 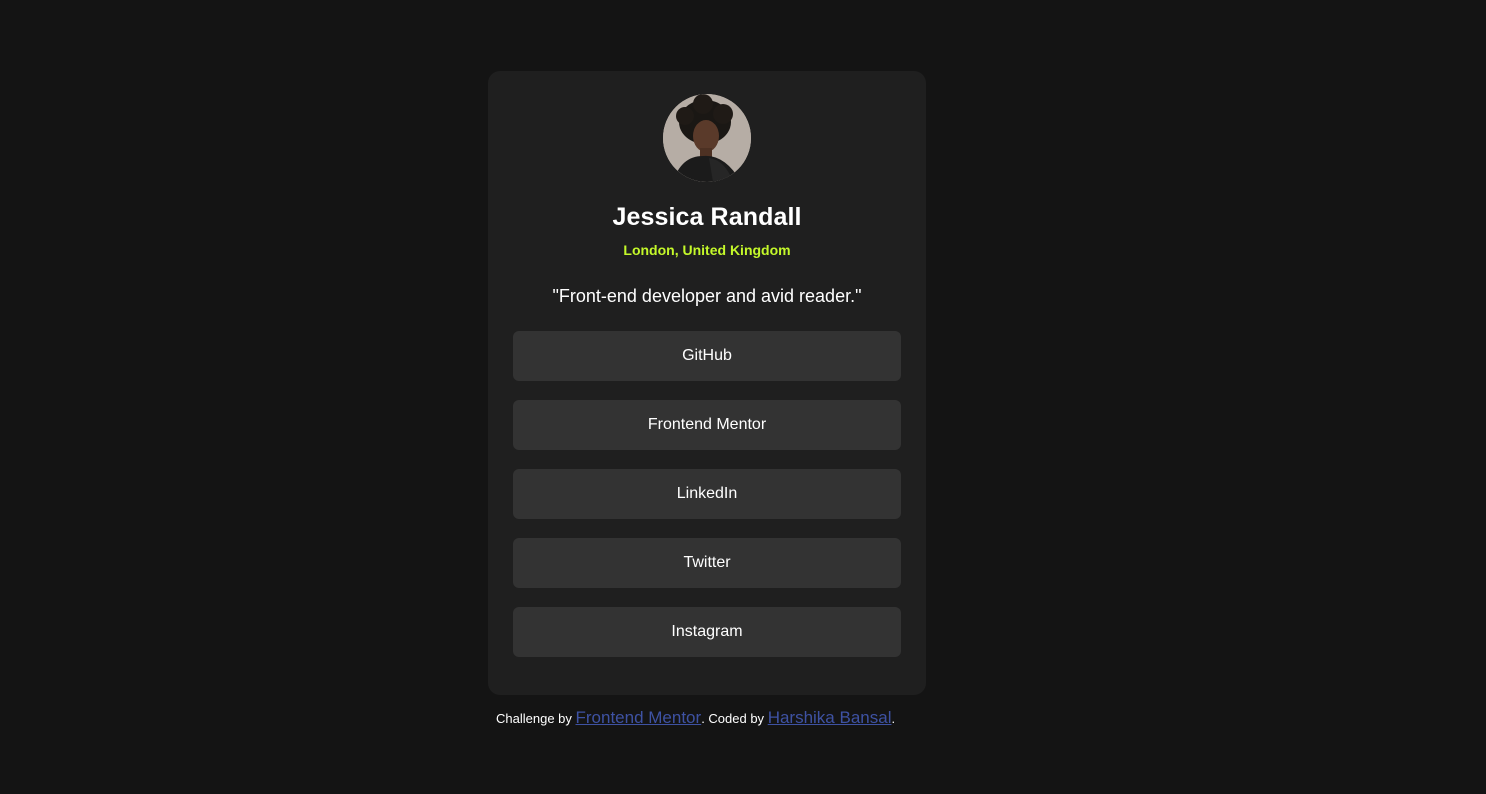 I want to click on attribution-middle: . Coded by, so click(x=734, y=718).